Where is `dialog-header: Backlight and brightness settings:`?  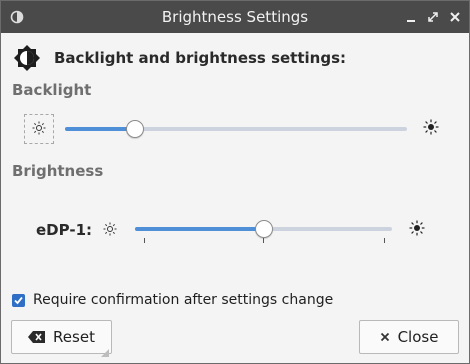
dialog-header: Backlight and brightness settings: is located at coordinates (179, 58).